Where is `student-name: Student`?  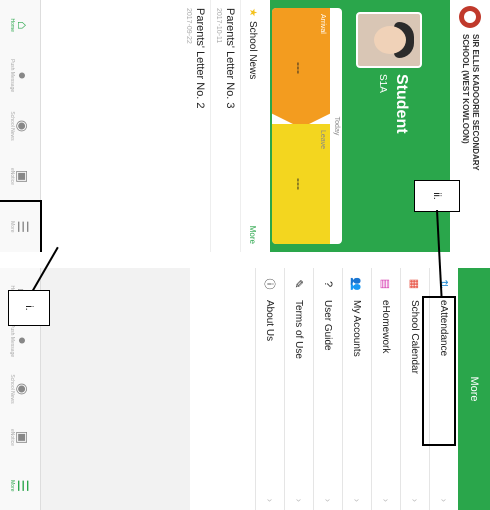 student-name: Student is located at coordinates (401, 104).